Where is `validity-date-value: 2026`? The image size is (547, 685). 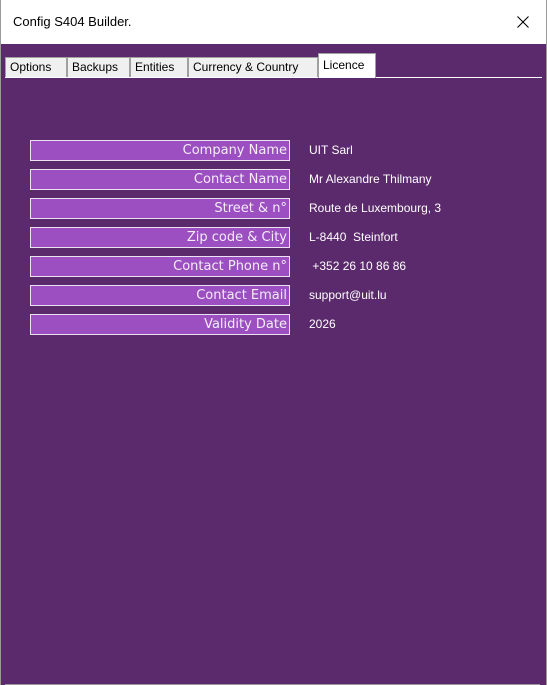
validity-date-value: 2026 is located at coordinates (322, 324).